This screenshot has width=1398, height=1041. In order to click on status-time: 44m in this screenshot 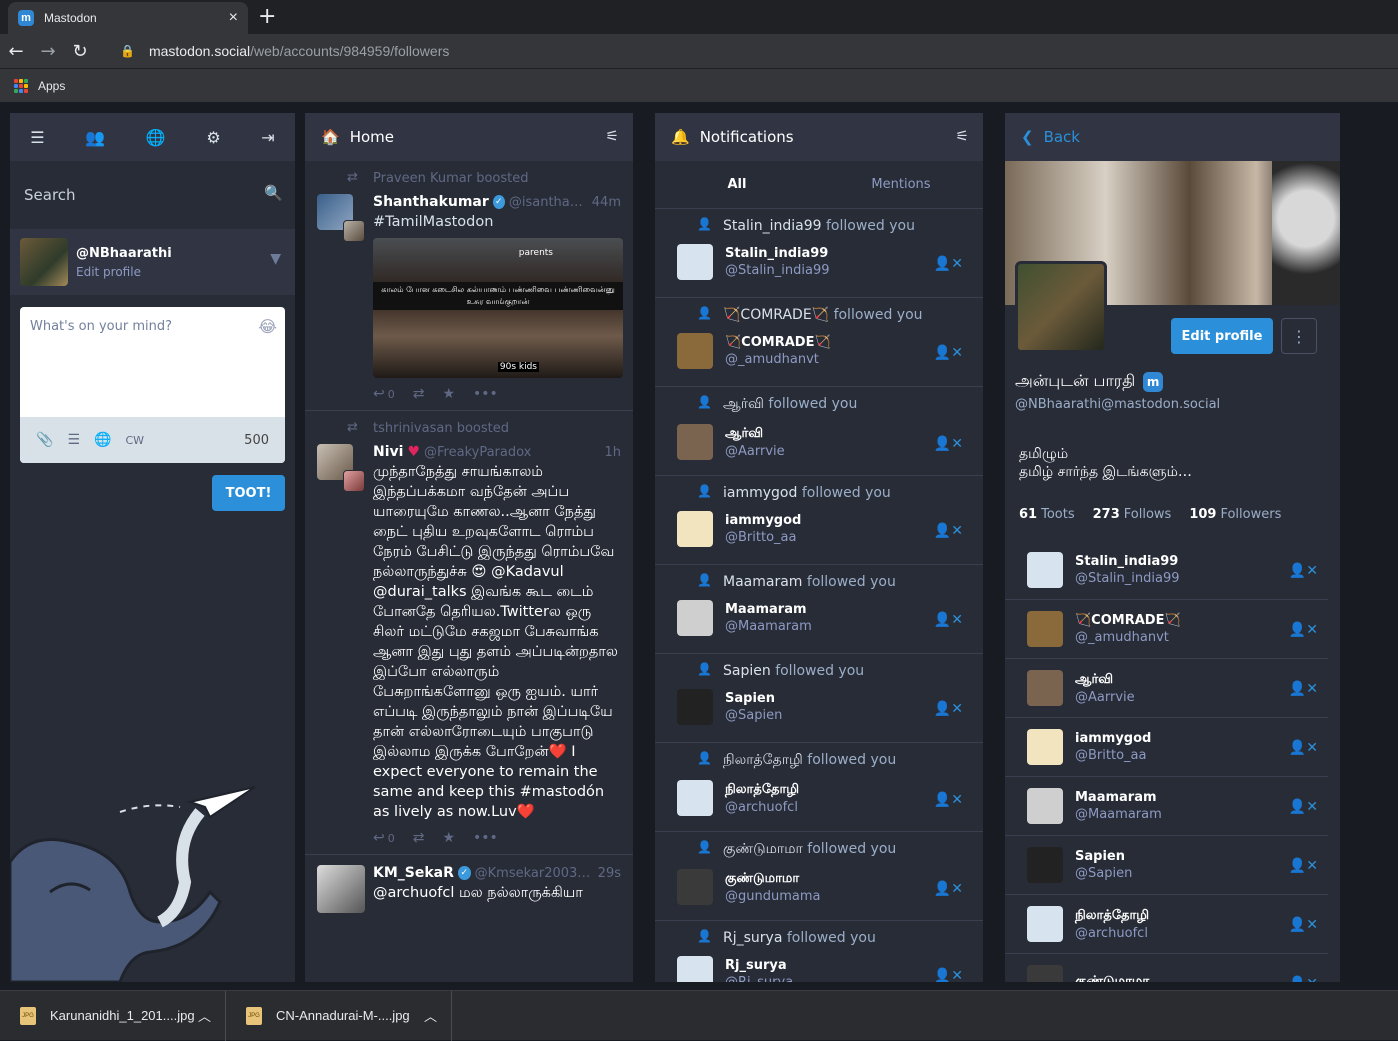, I will do `click(603, 202)`.